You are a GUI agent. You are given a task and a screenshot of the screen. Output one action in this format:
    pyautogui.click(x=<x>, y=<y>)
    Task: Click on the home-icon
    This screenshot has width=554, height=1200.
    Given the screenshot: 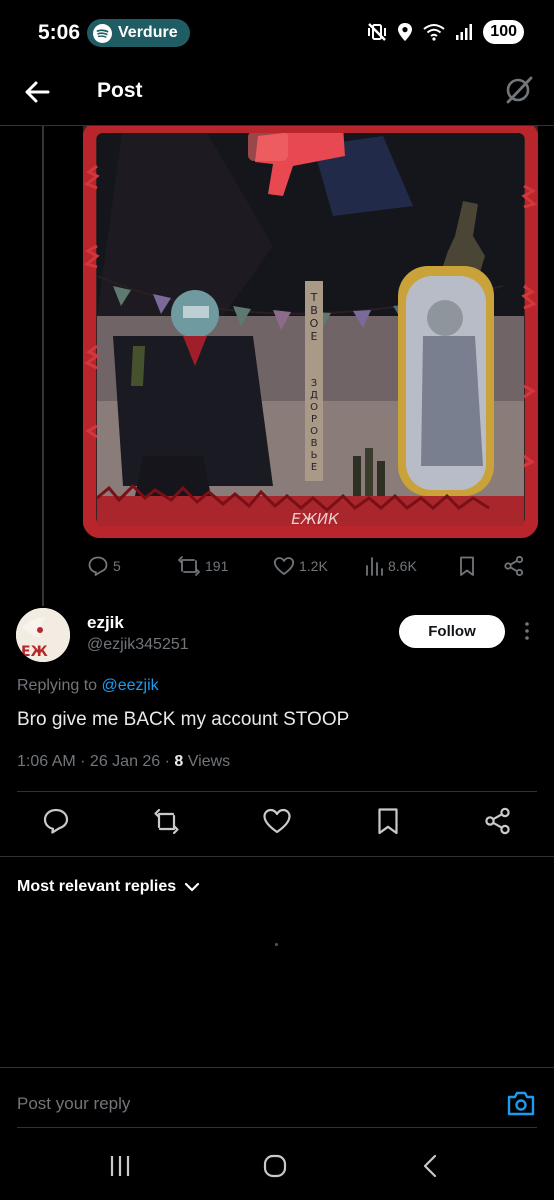 What is the action you would take?
    pyautogui.click(x=275, y=1166)
    